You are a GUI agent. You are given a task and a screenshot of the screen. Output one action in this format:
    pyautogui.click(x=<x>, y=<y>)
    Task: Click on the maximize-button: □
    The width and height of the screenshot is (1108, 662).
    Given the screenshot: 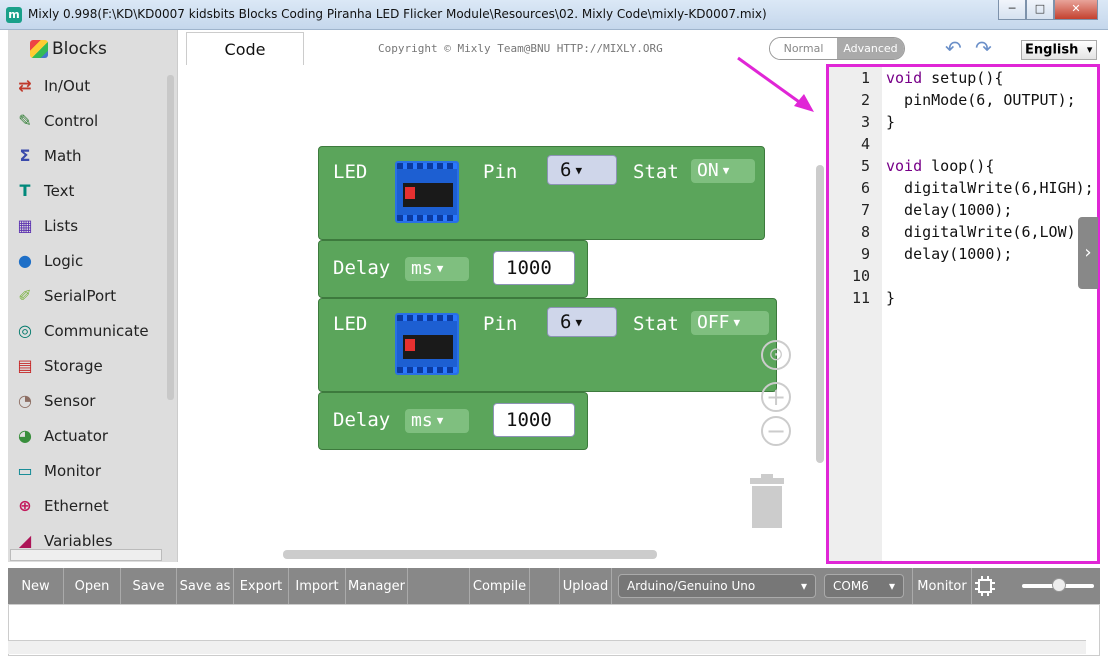 What is the action you would take?
    pyautogui.click(x=1040, y=10)
    